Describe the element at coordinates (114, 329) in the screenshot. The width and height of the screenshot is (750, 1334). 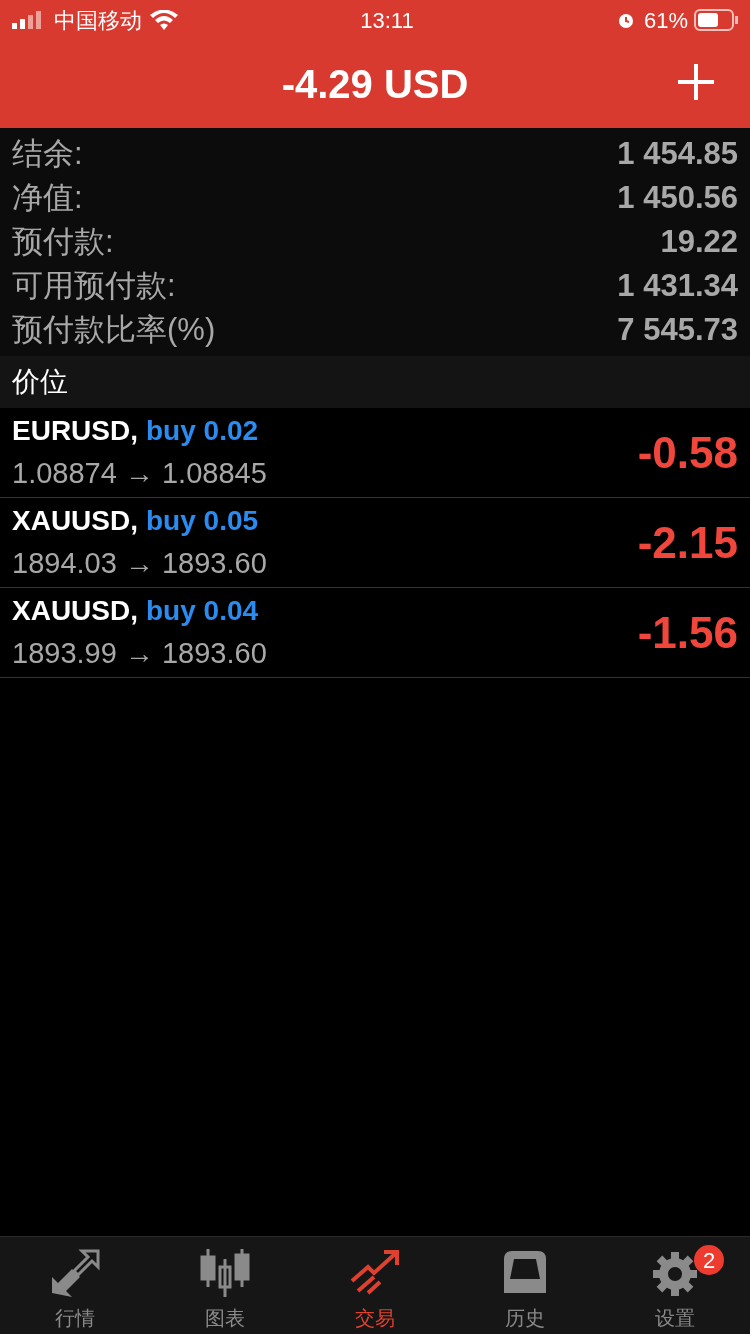
I see `summary-label: 预付款比率(%)` at that location.